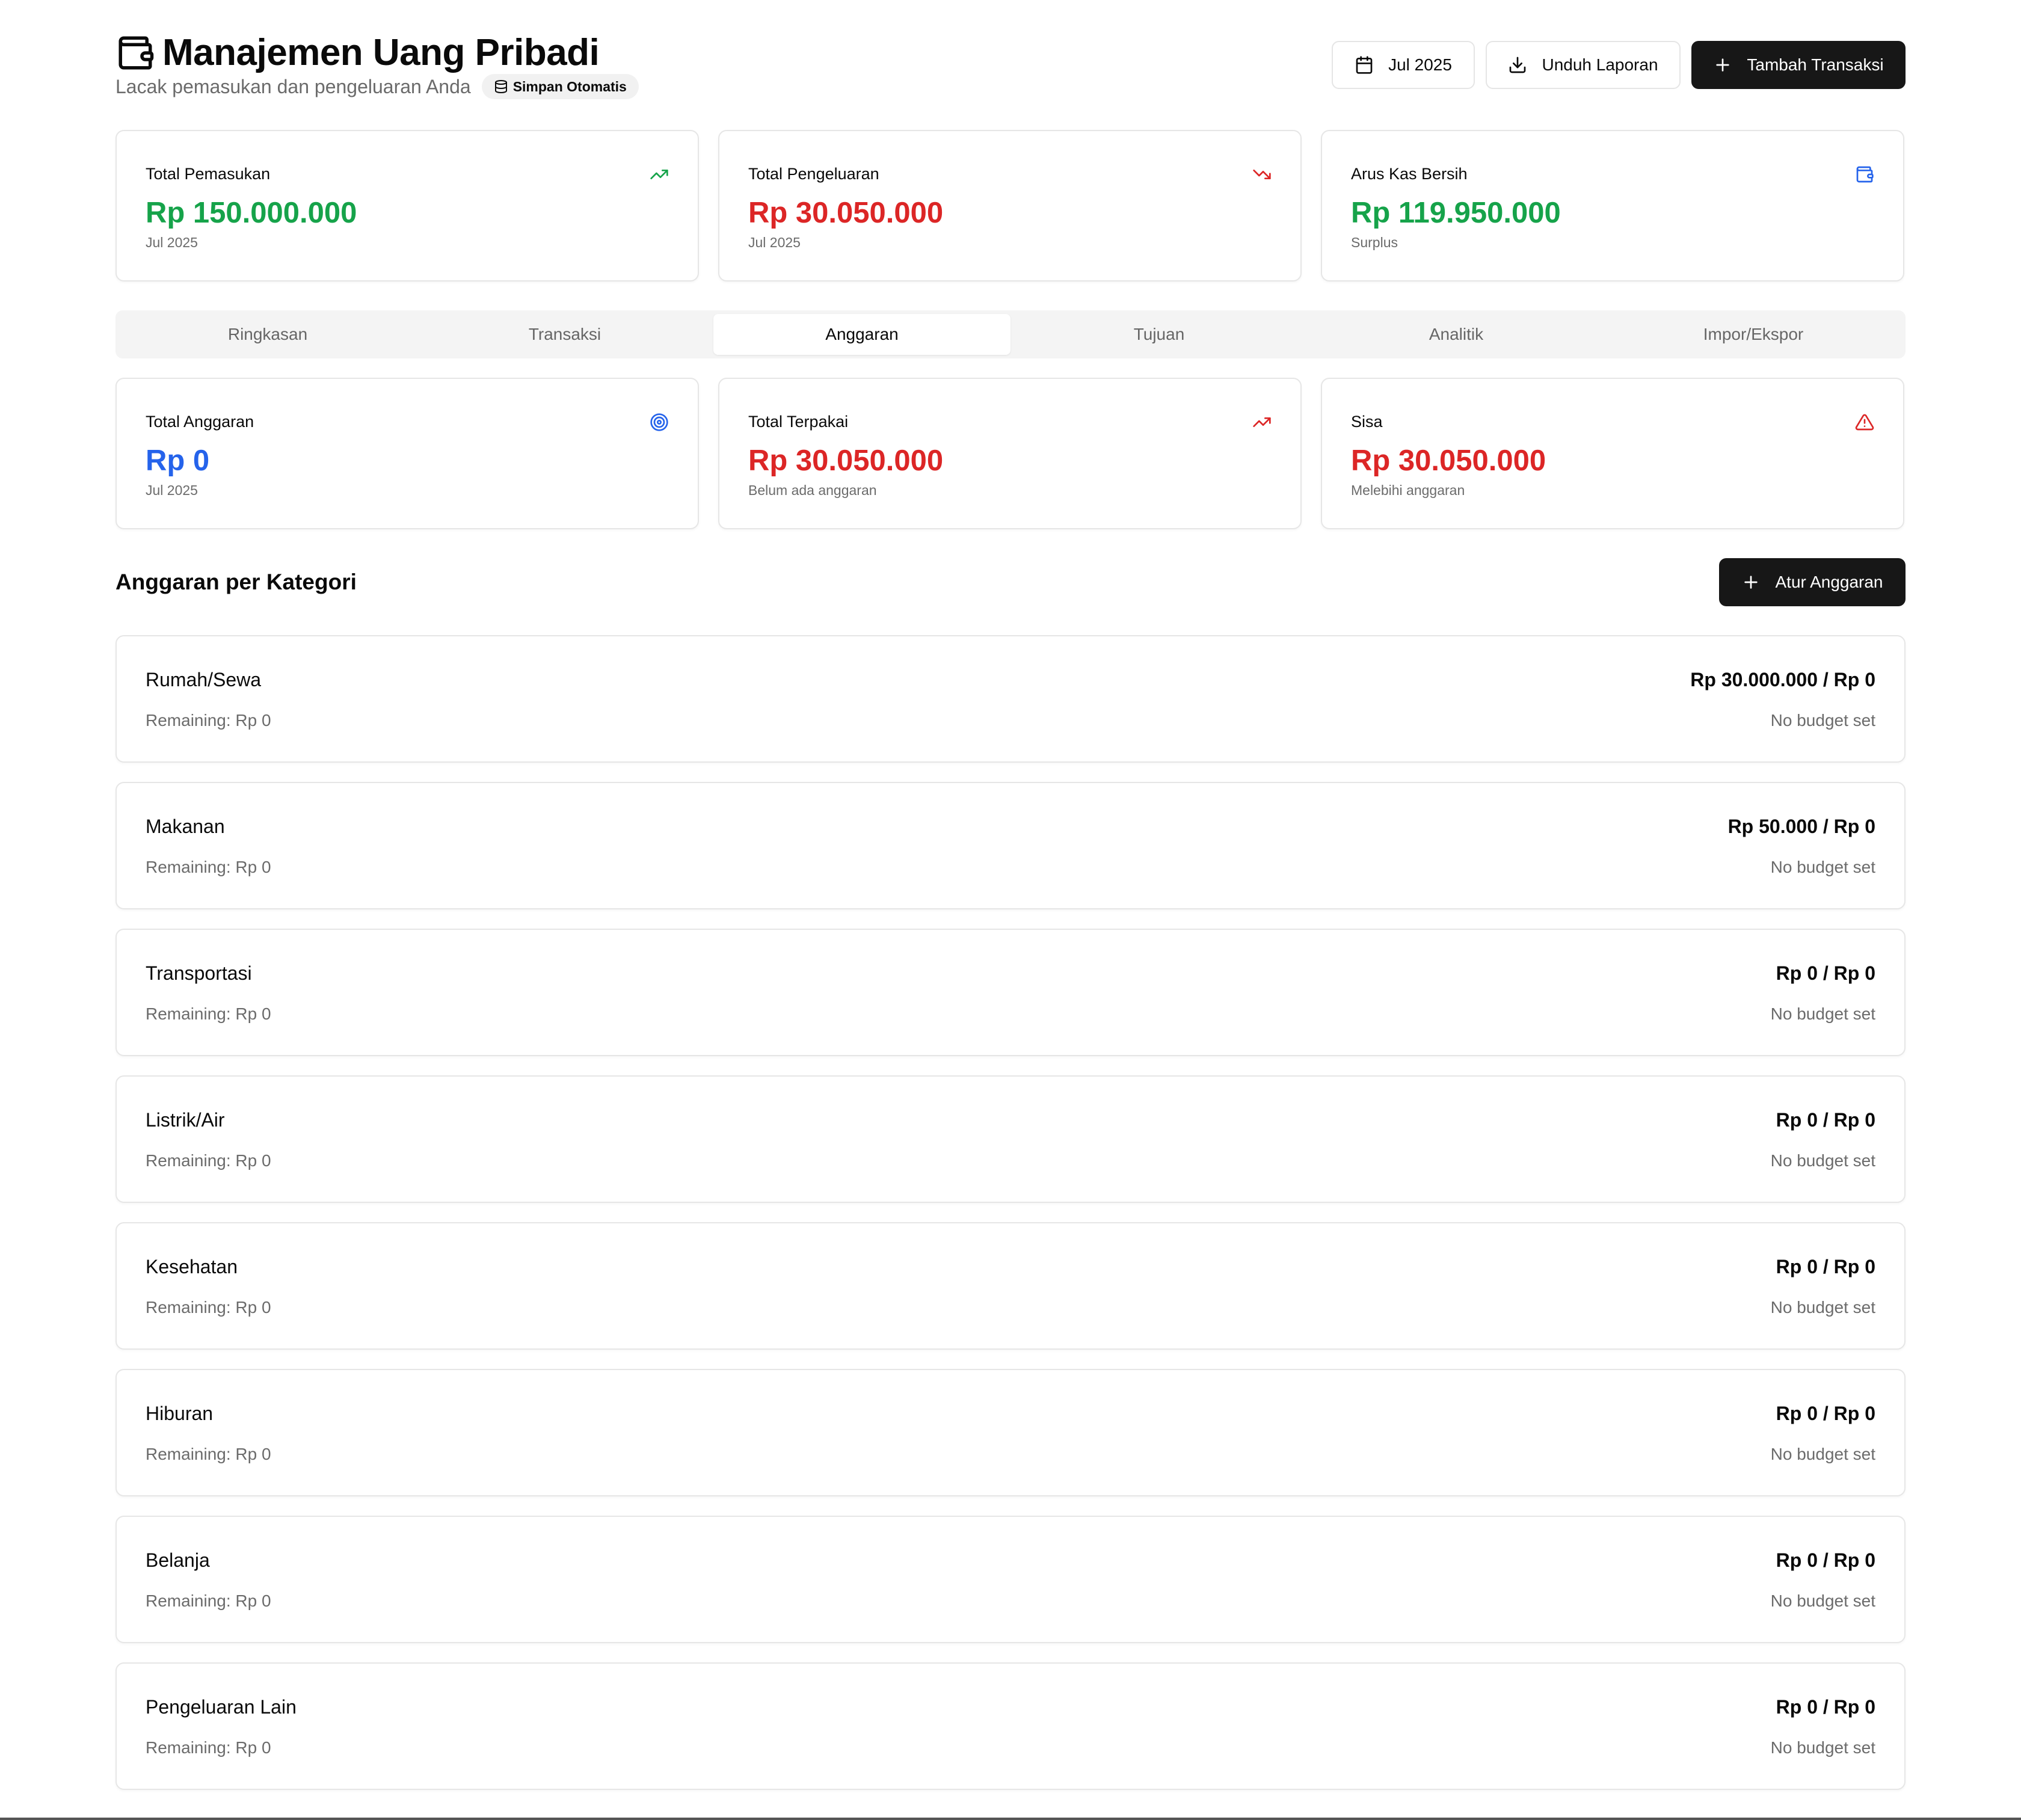 The image size is (2021, 1820). What do you see at coordinates (1010, 1819) in the screenshot?
I see `bottom-border` at bounding box center [1010, 1819].